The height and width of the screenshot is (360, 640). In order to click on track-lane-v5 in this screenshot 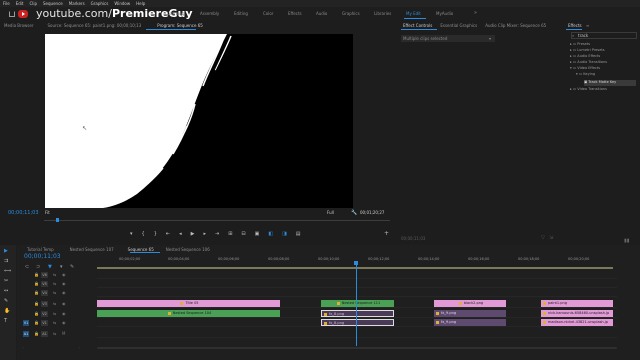, I will do `click(357, 284)`.